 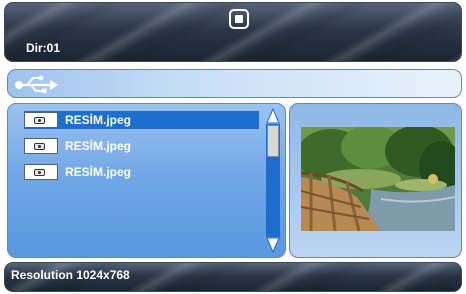 What do you see at coordinates (234, 83) in the screenshot?
I see `source-bar` at bounding box center [234, 83].